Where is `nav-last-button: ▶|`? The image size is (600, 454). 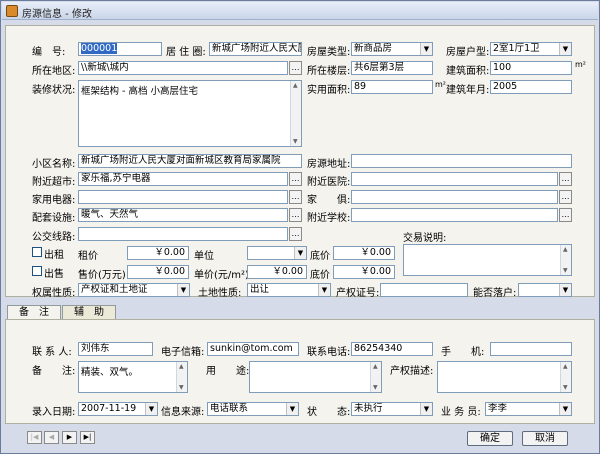 nav-last-button: ▶| is located at coordinates (87, 437).